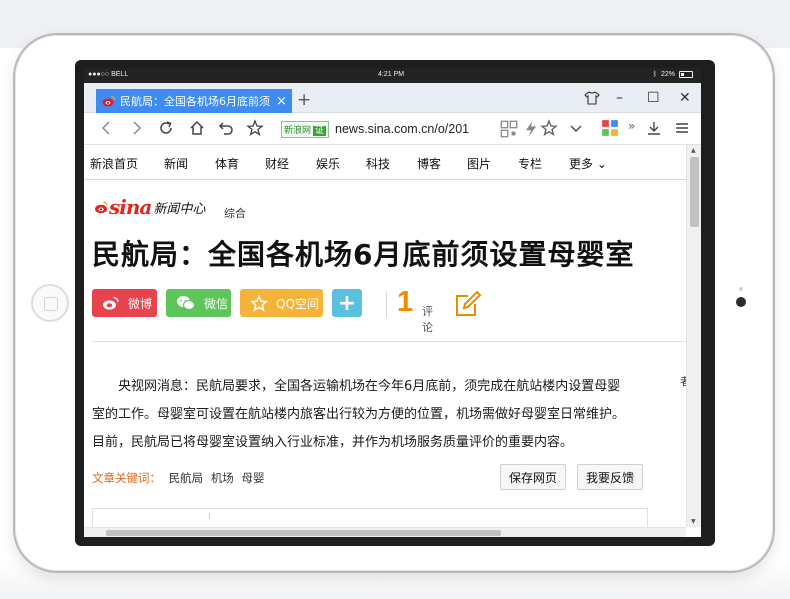 Image resolution: width=790 pixels, height=599 pixels. What do you see at coordinates (741, 289) in the screenshot?
I see `sensor-dot` at bounding box center [741, 289].